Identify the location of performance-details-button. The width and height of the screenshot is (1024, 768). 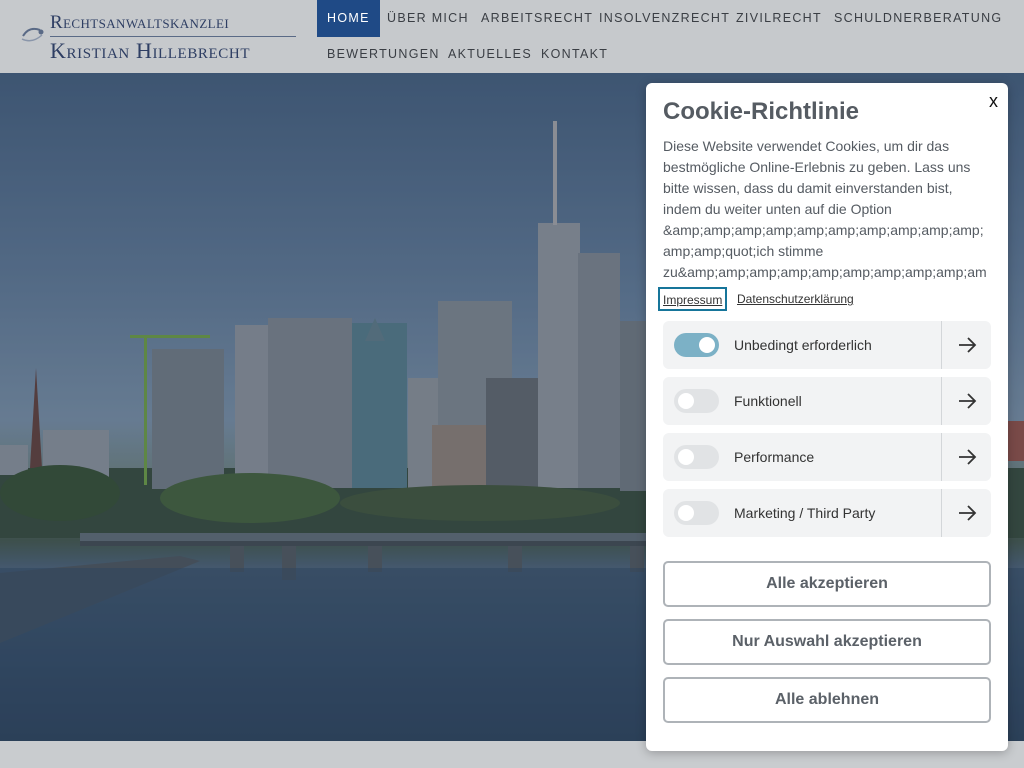
(966, 457).